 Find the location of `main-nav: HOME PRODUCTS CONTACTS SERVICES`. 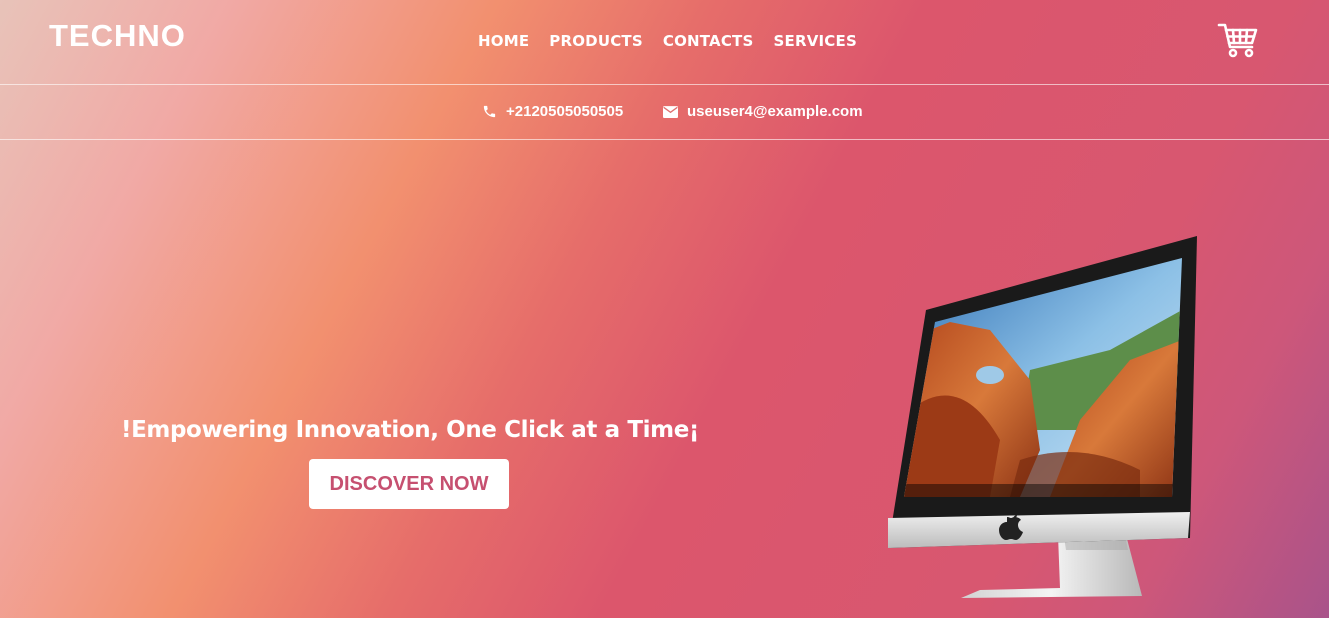

main-nav: HOME PRODUCTS CONTACTS SERVICES is located at coordinates (667, 41).